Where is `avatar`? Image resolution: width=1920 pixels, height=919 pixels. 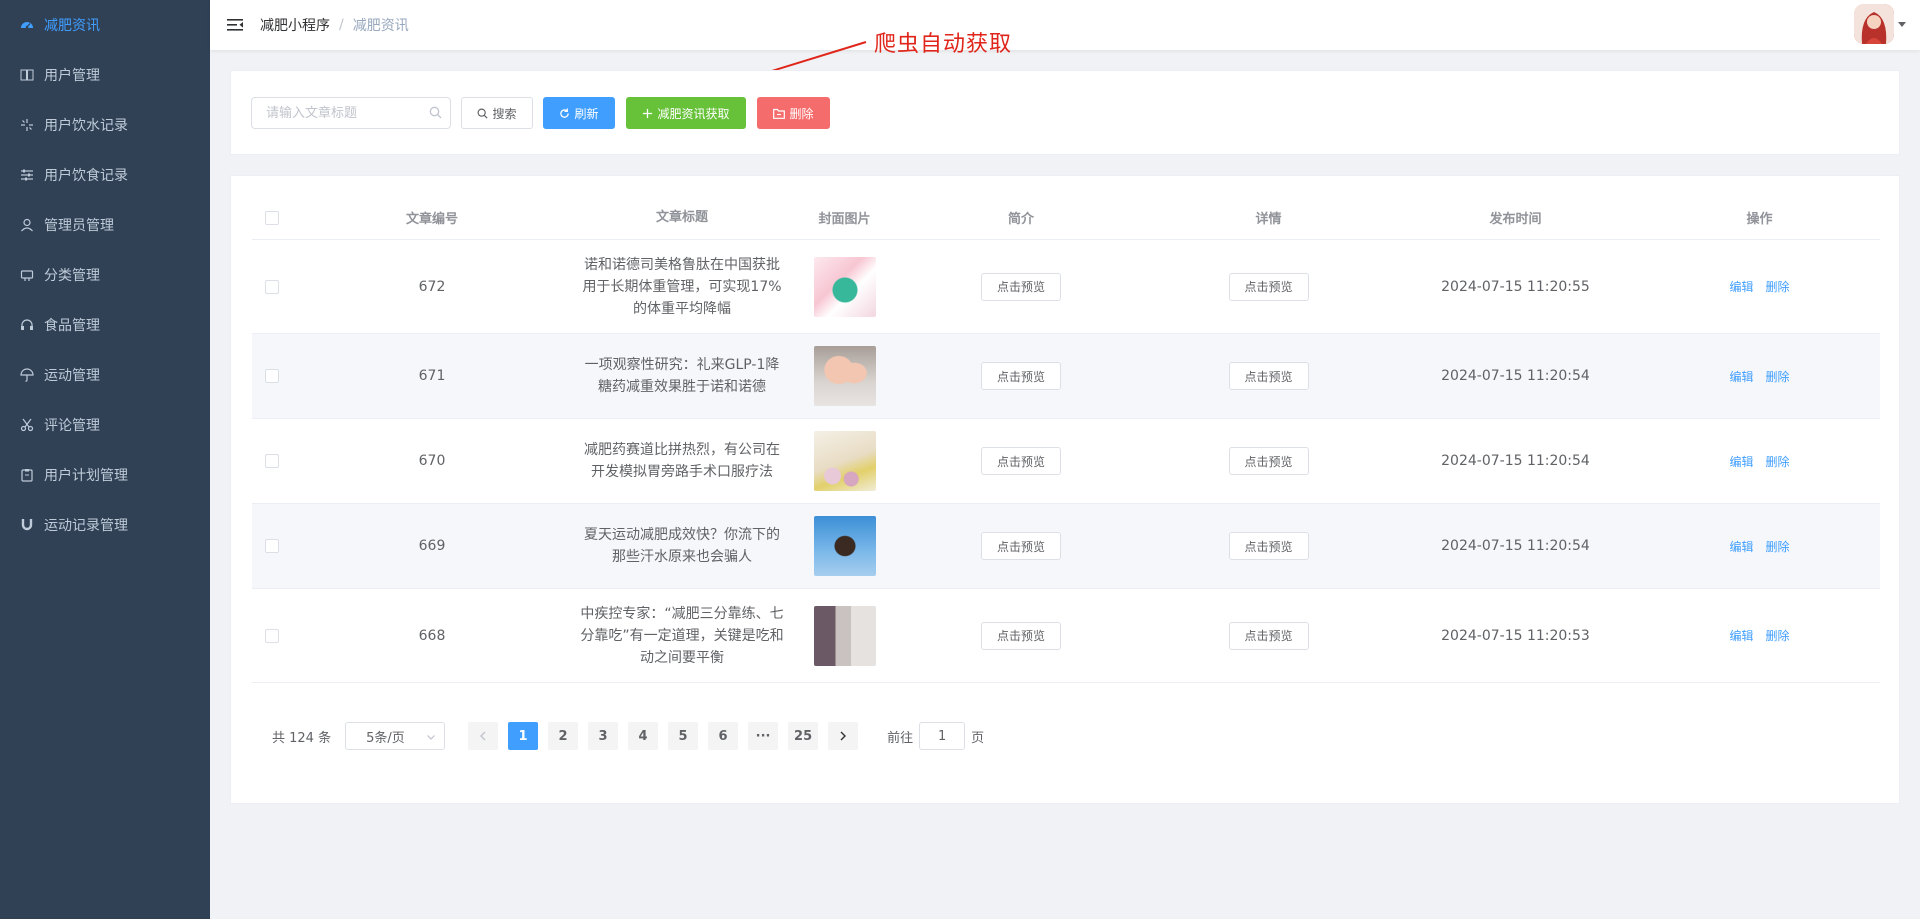 avatar is located at coordinates (1874, 24).